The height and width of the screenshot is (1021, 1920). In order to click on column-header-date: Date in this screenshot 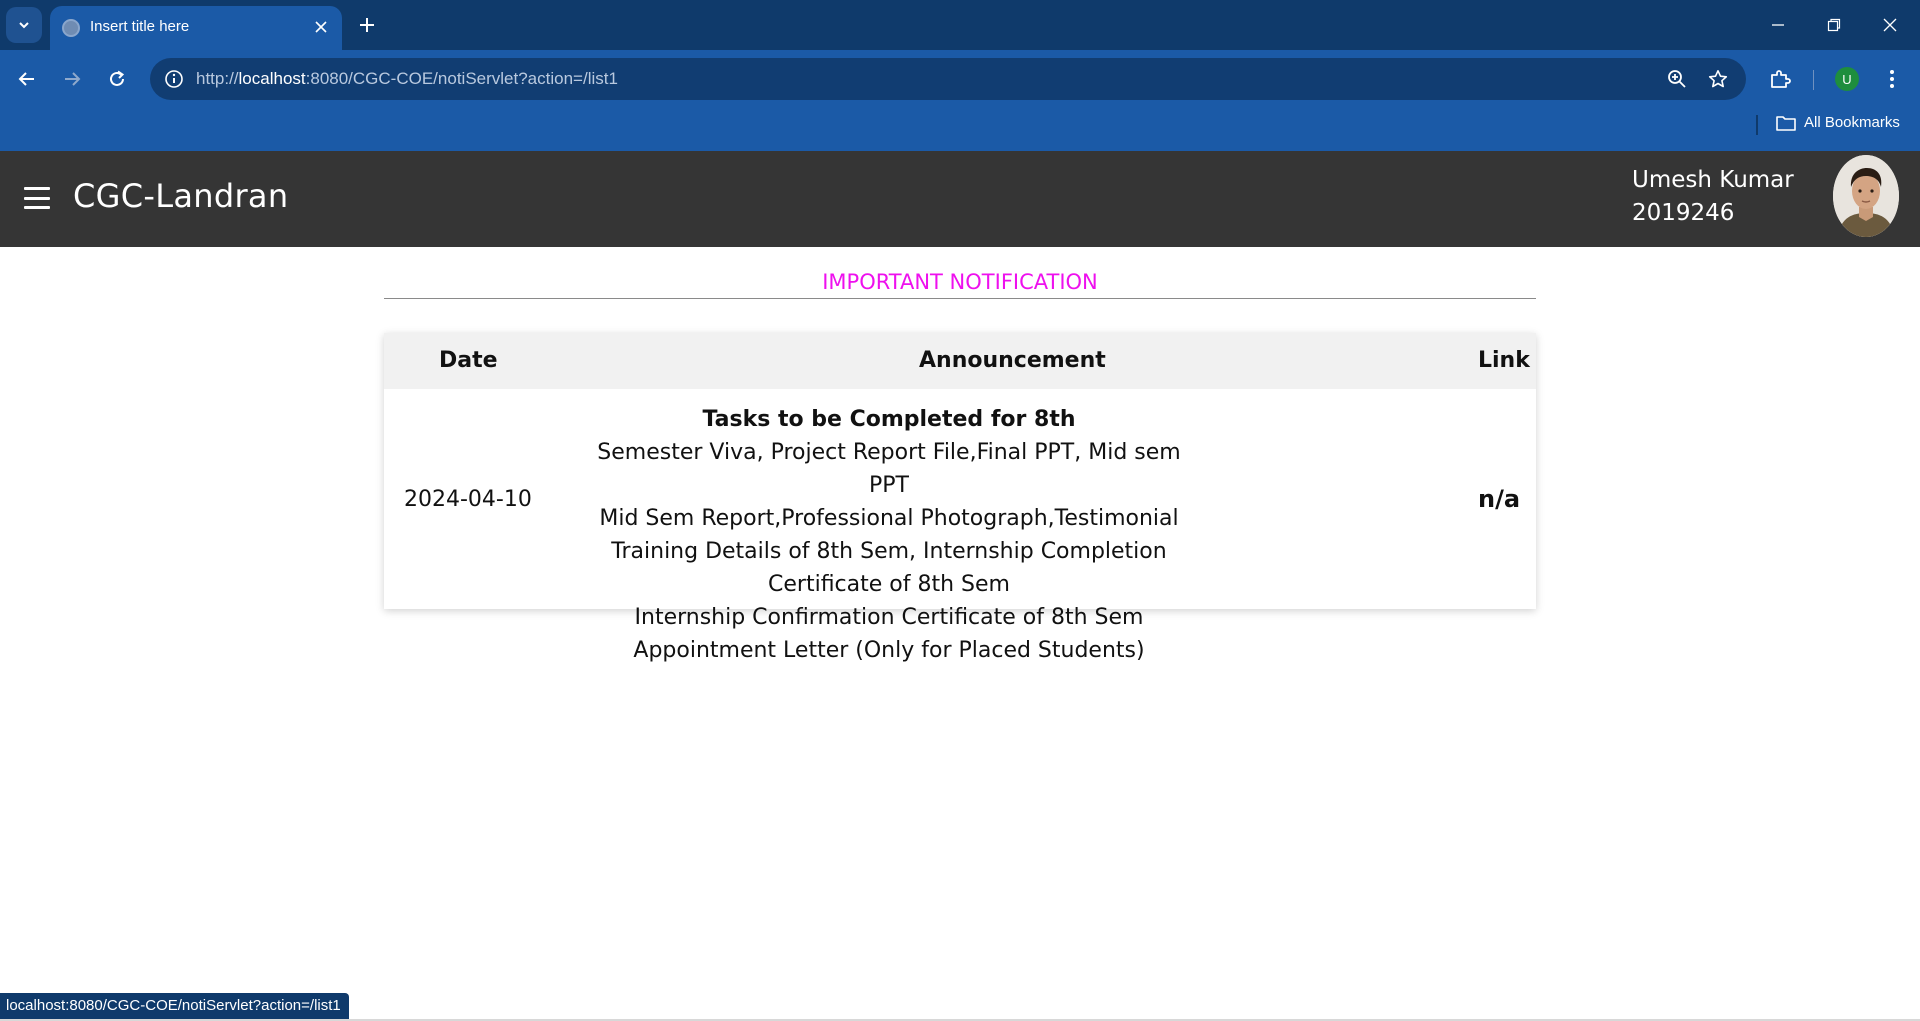, I will do `click(468, 360)`.